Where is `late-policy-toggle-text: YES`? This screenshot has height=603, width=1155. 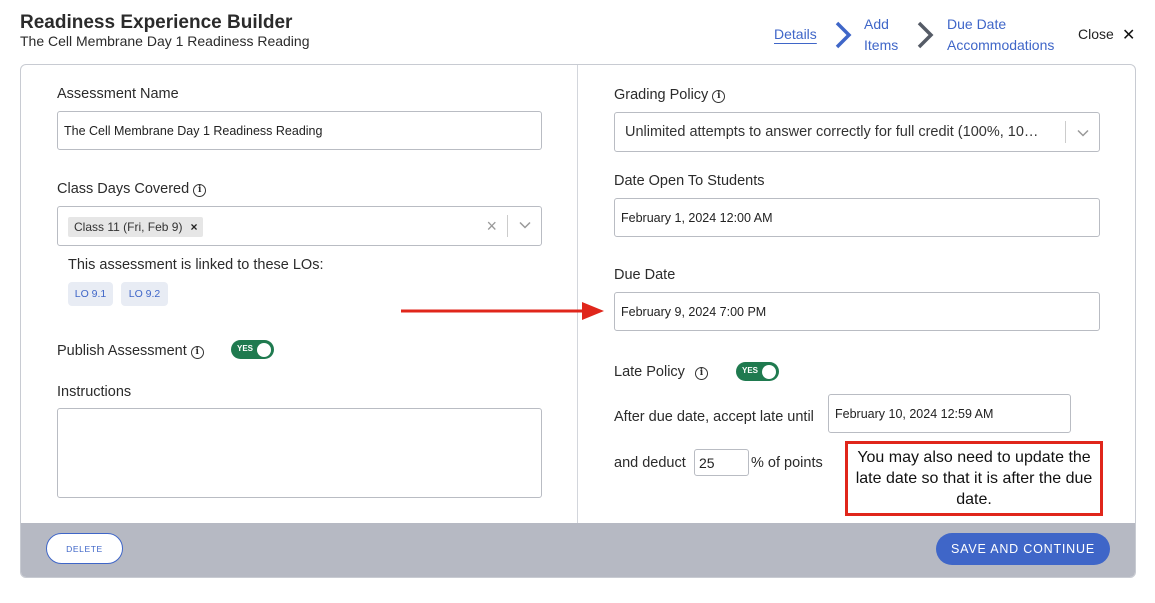 late-policy-toggle-text: YES is located at coordinates (750, 370).